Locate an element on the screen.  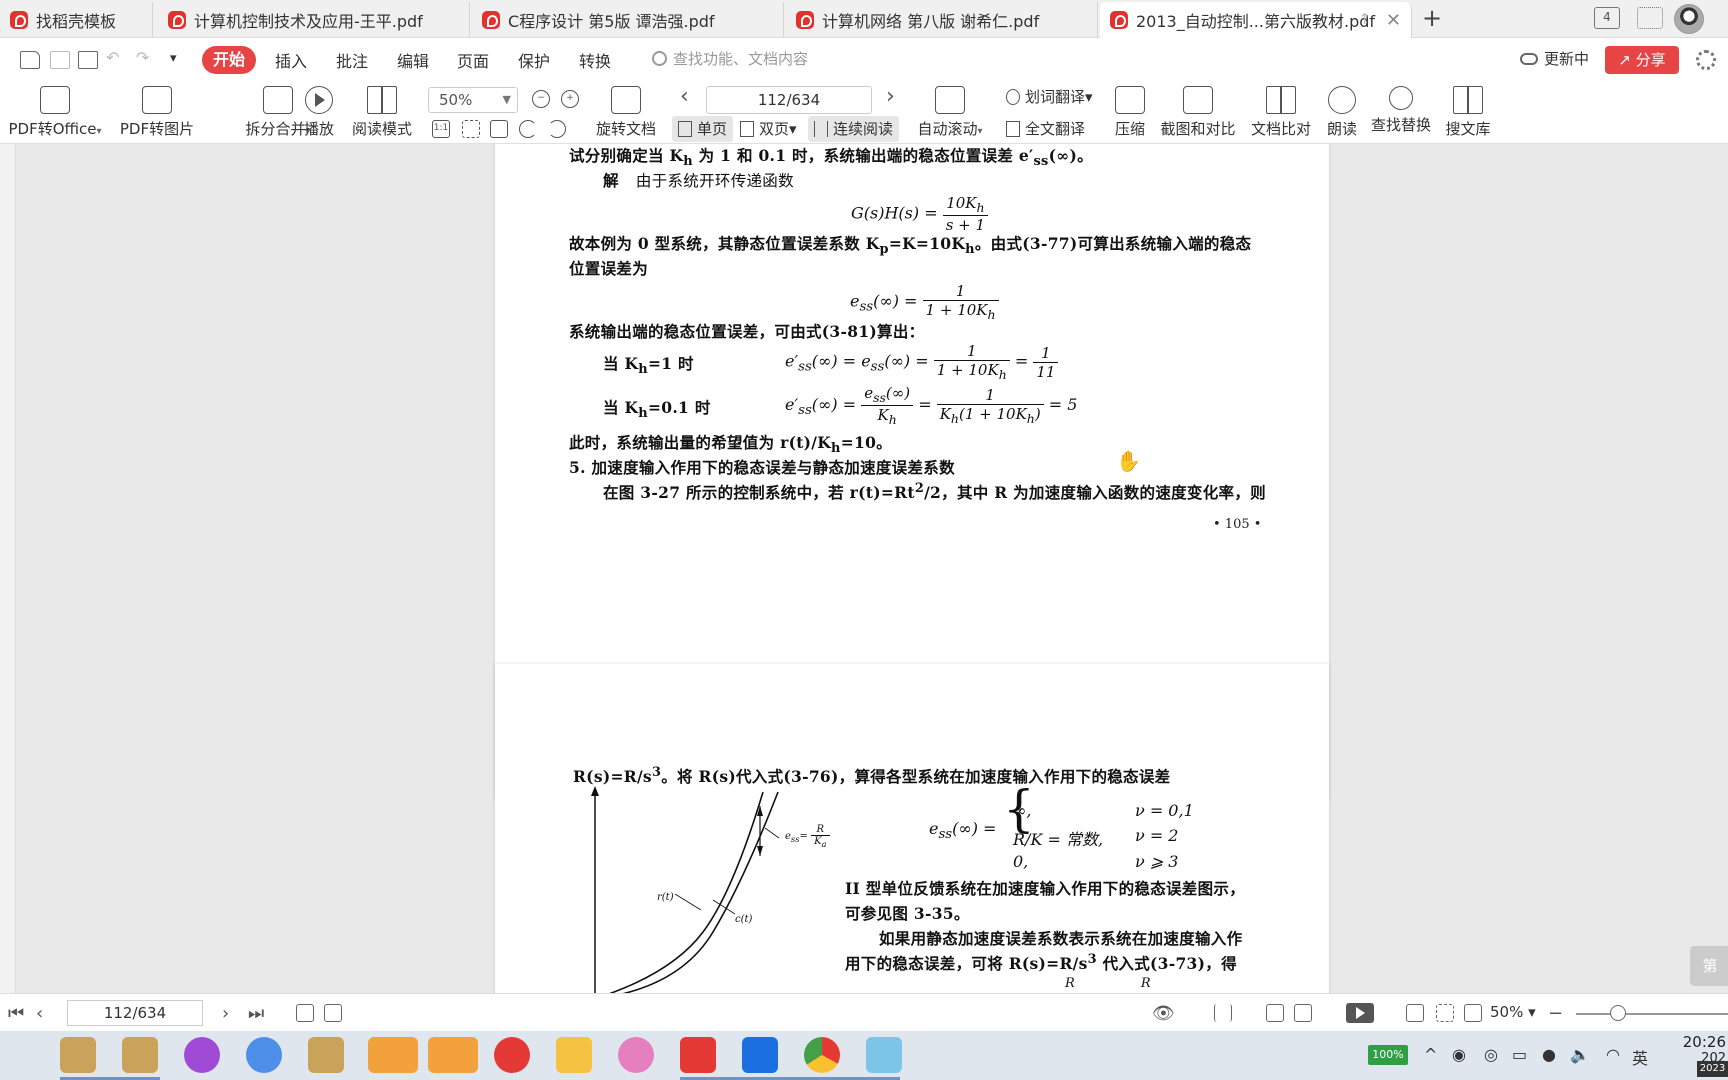
browser-icon is located at coordinates (512, 1055).